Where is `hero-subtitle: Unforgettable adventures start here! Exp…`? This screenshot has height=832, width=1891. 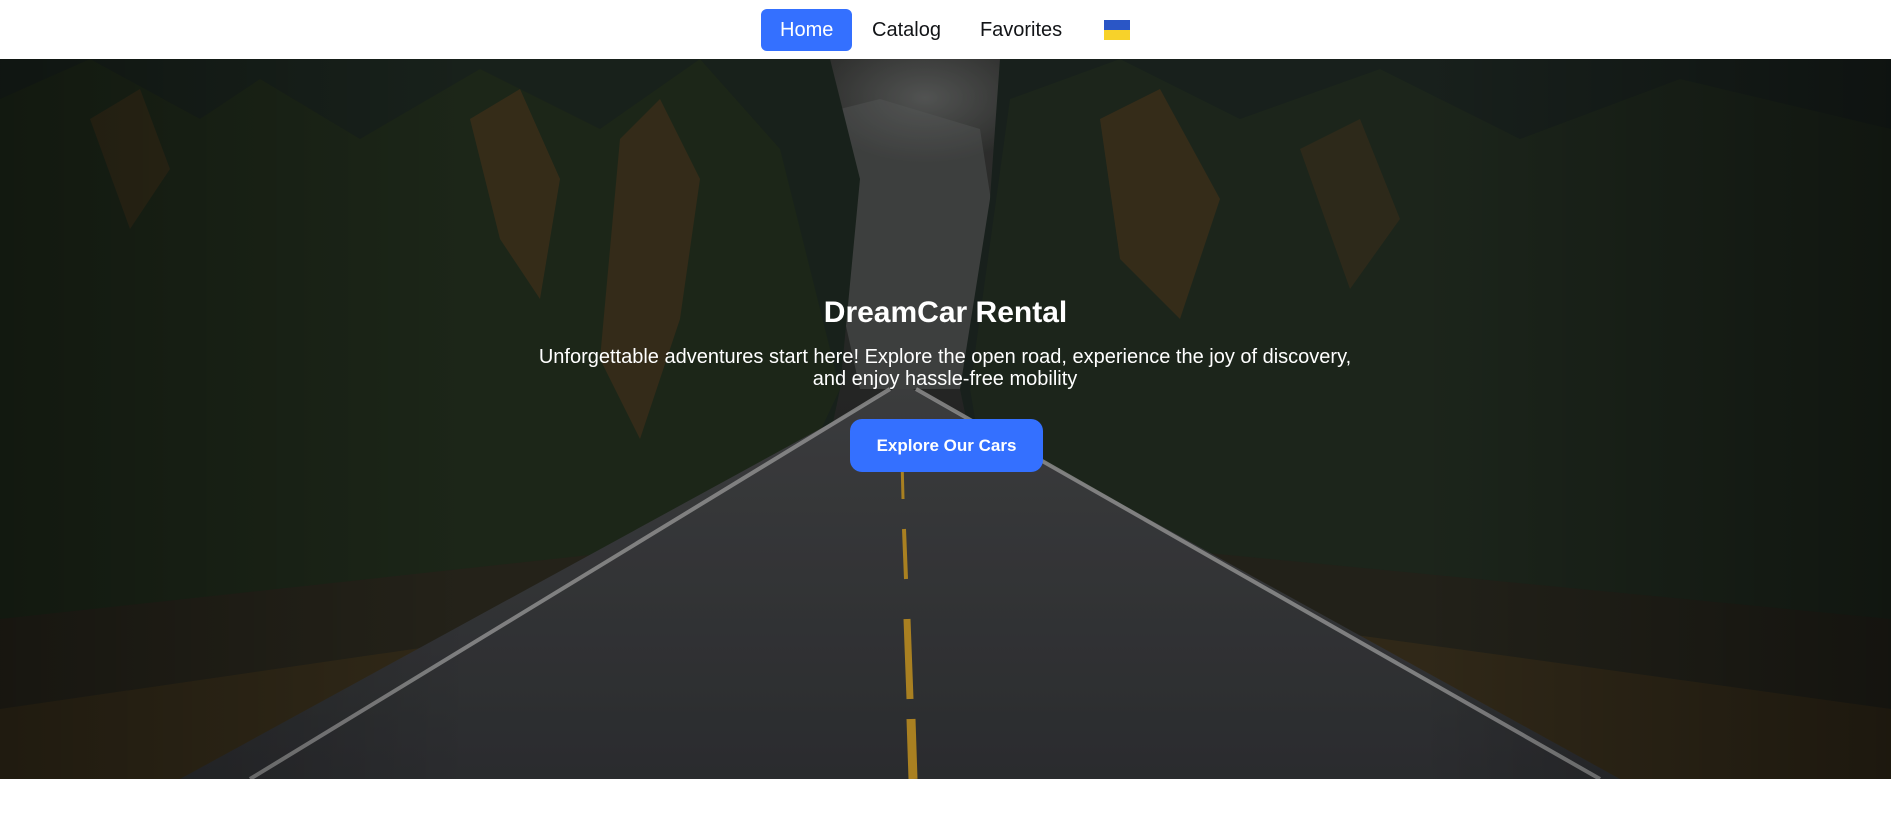
hero-subtitle: Unforgettable adventures start here! Exp… is located at coordinates (945, 368).